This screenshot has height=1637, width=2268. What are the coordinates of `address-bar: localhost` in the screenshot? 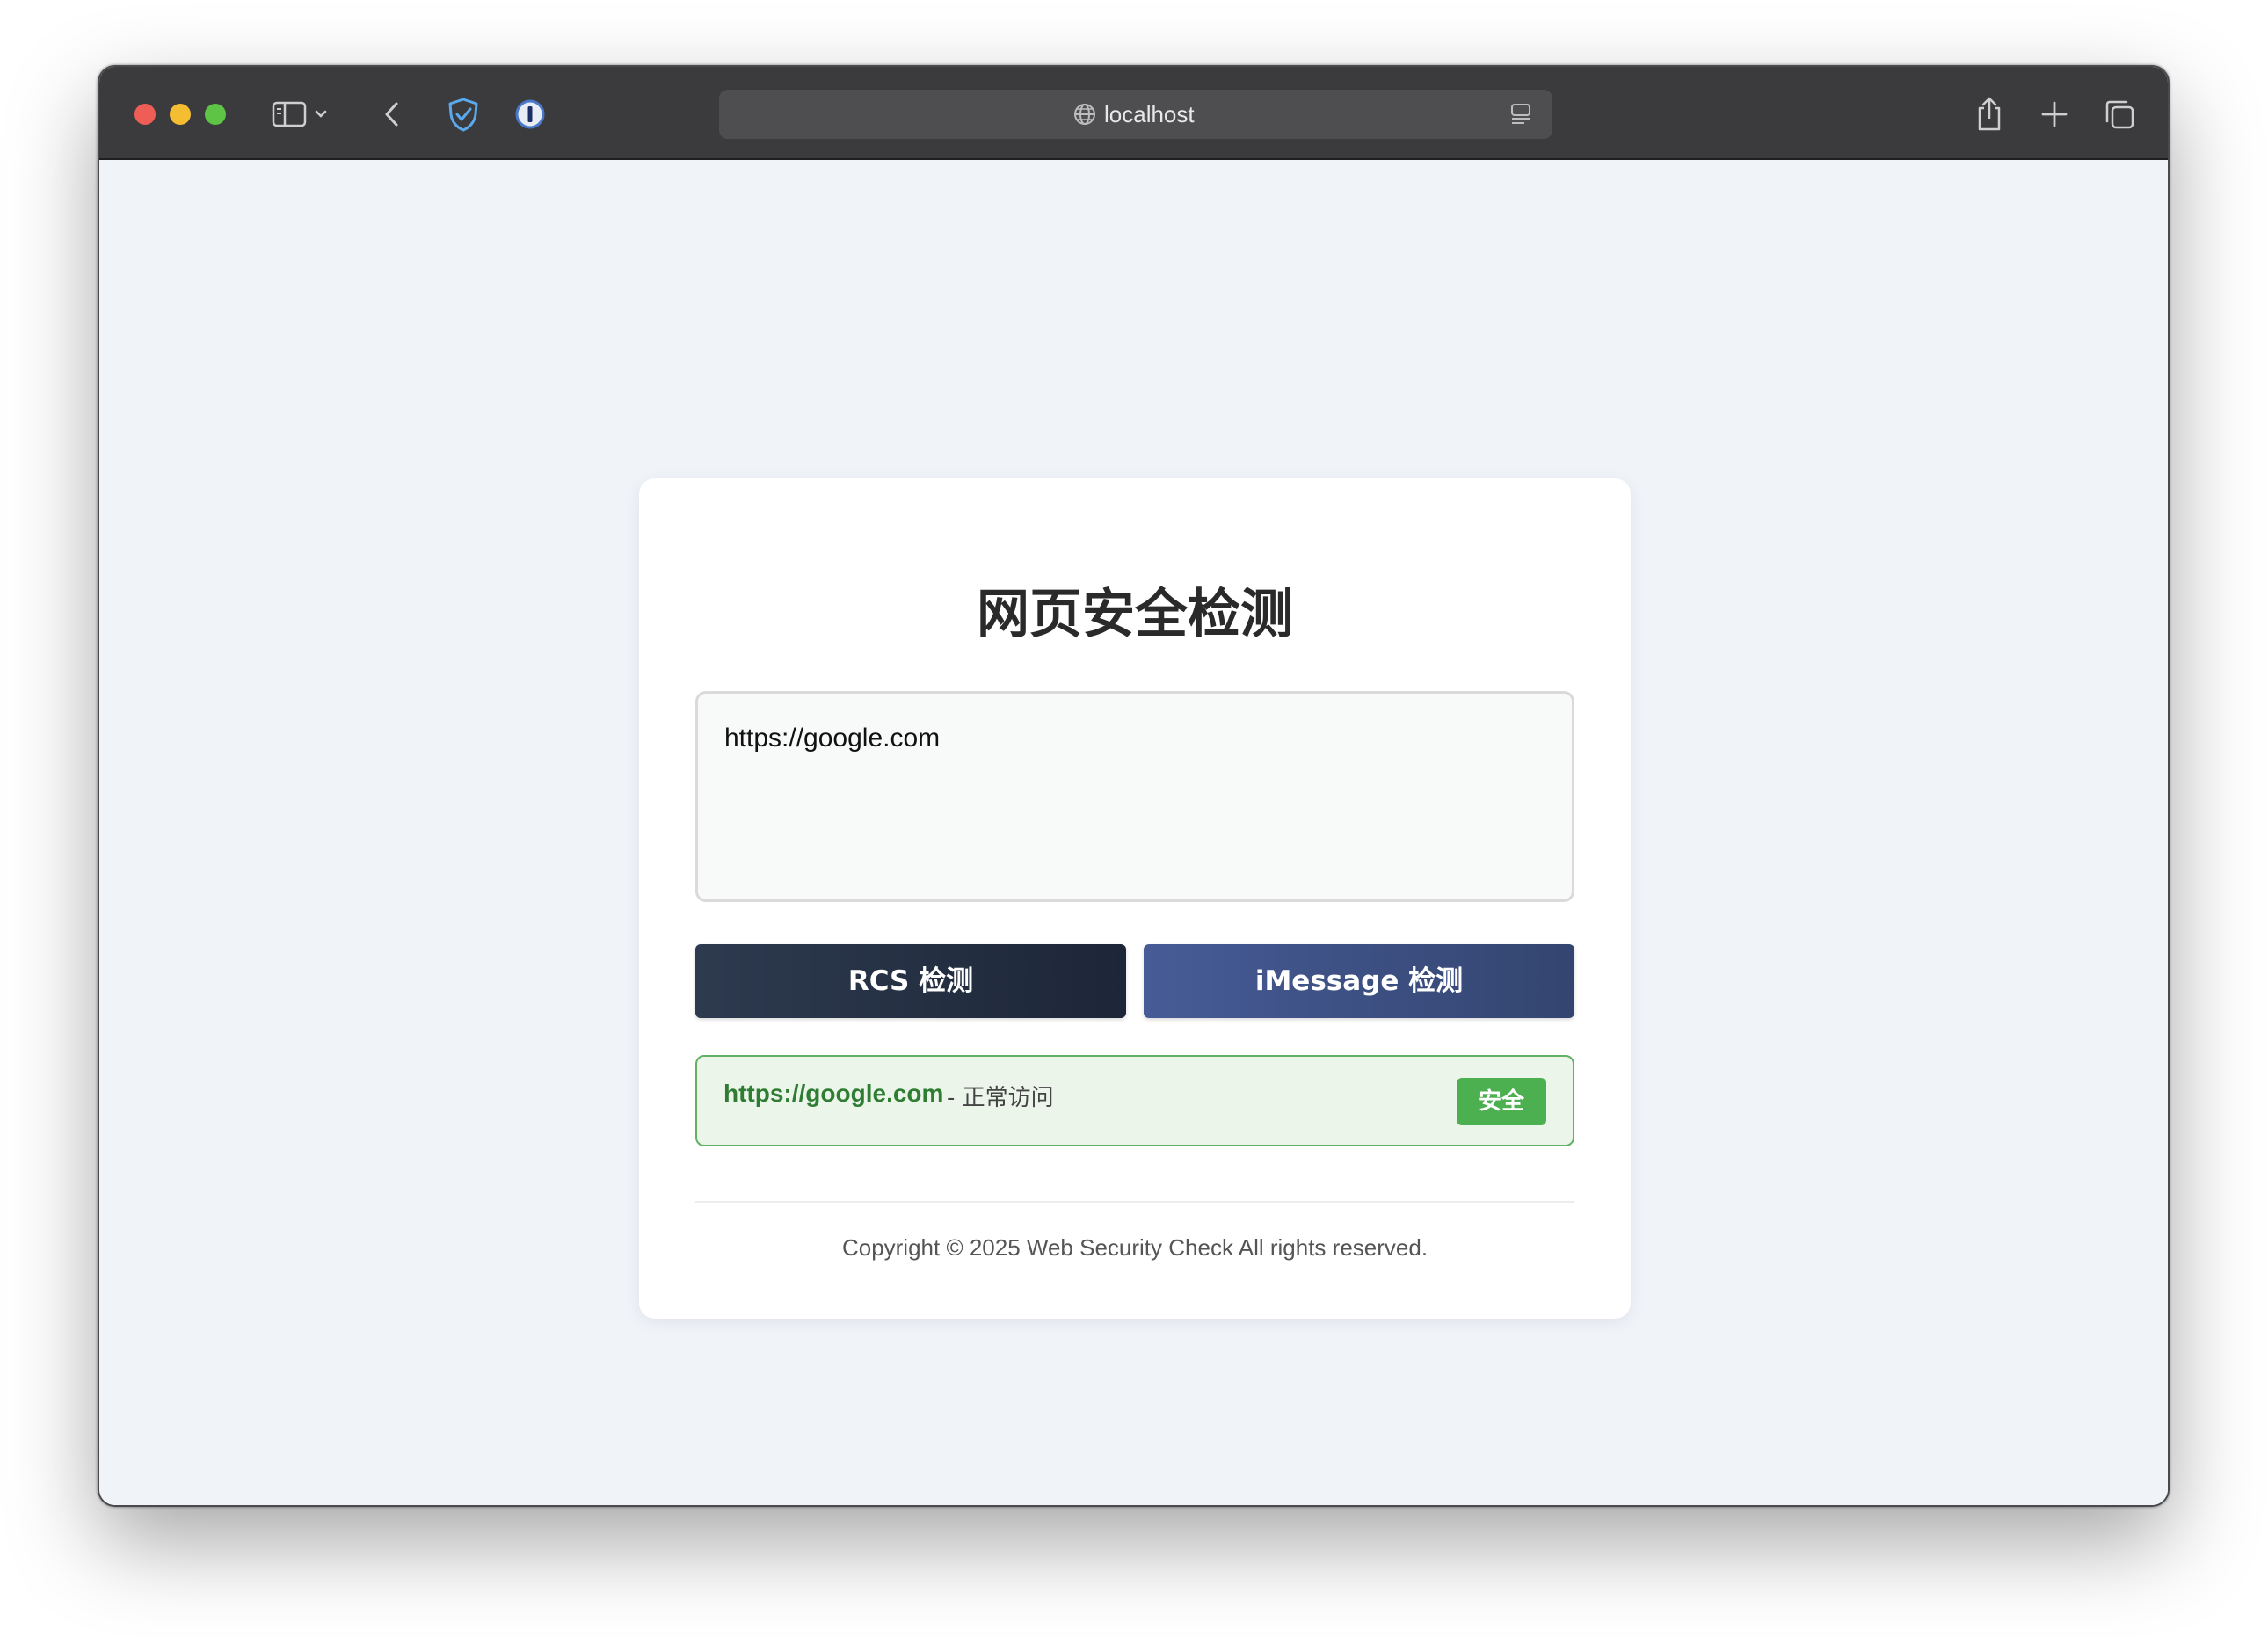 It's located at (1136, 114).